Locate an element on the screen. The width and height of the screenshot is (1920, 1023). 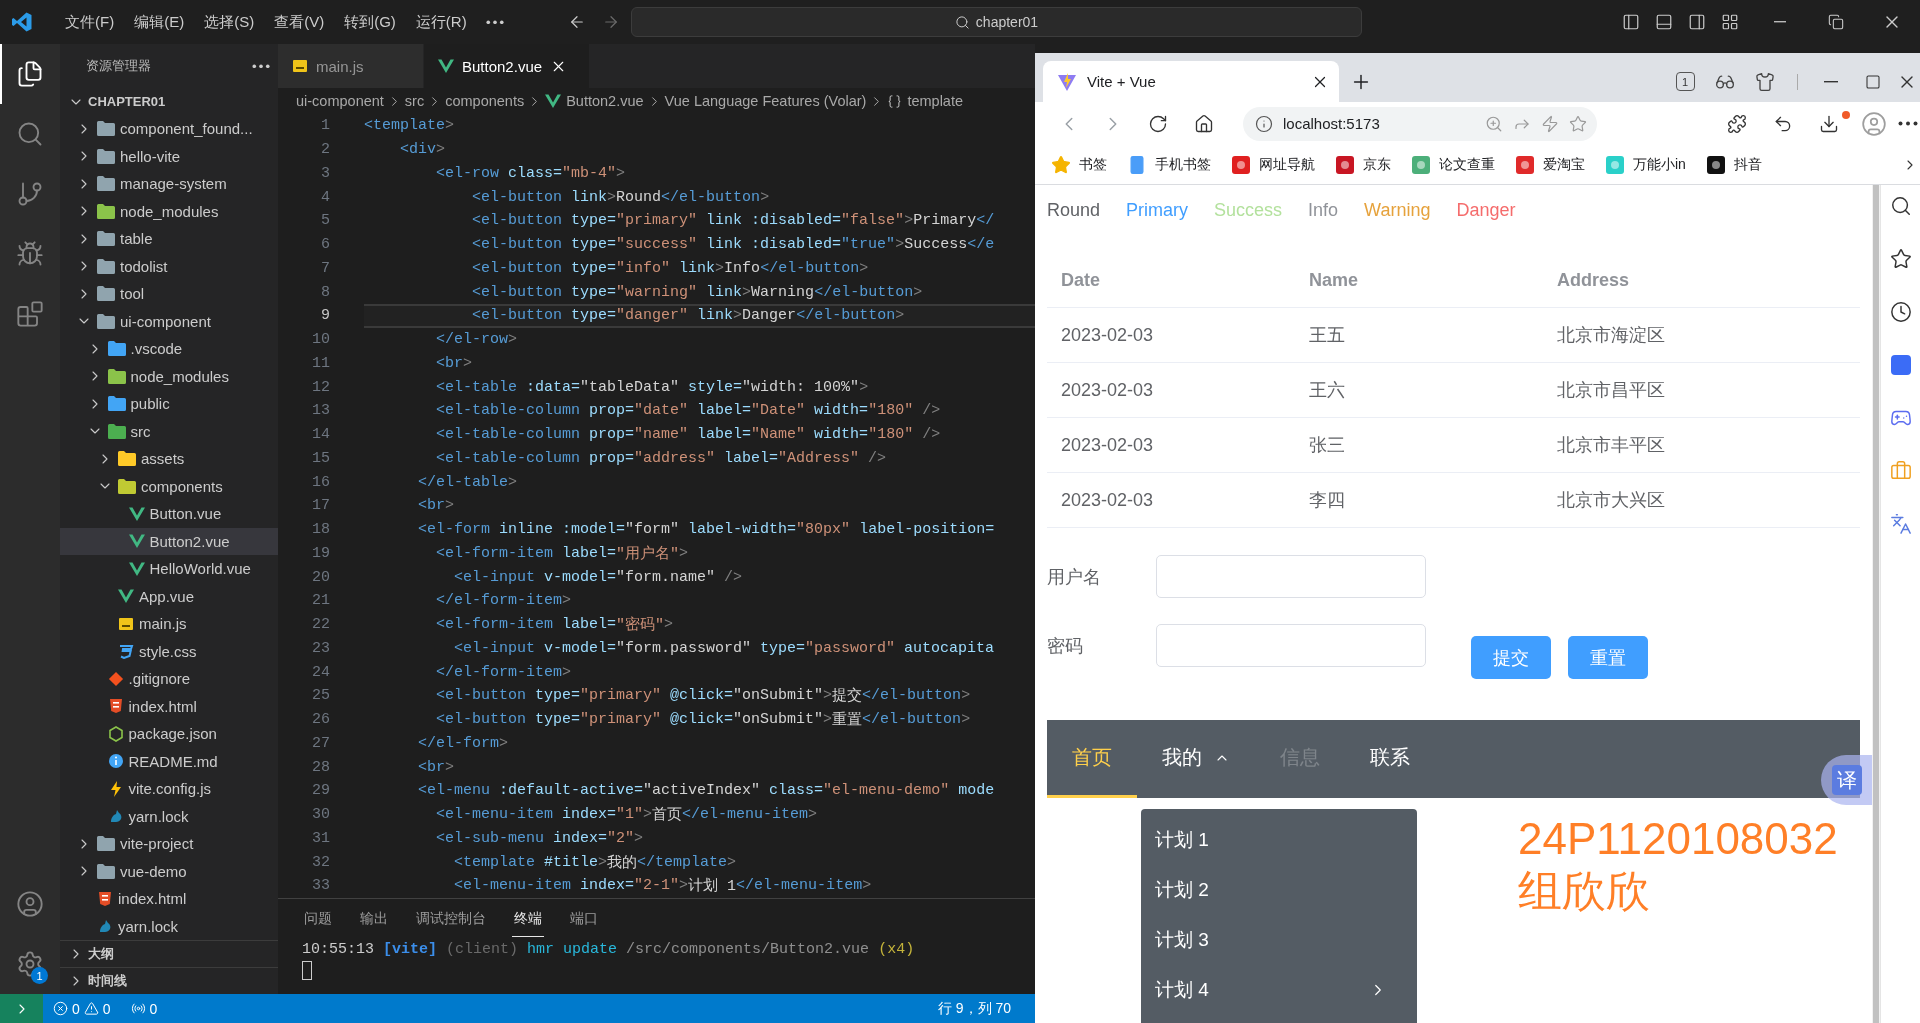
code-line: <br> is located at coordinates (436, 767).